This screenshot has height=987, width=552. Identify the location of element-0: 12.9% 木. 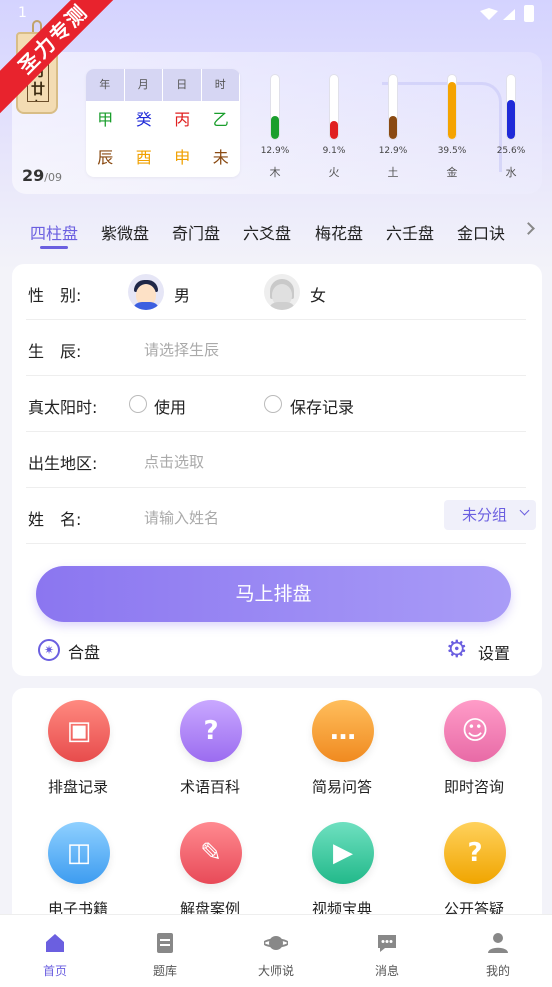
(275, 129).